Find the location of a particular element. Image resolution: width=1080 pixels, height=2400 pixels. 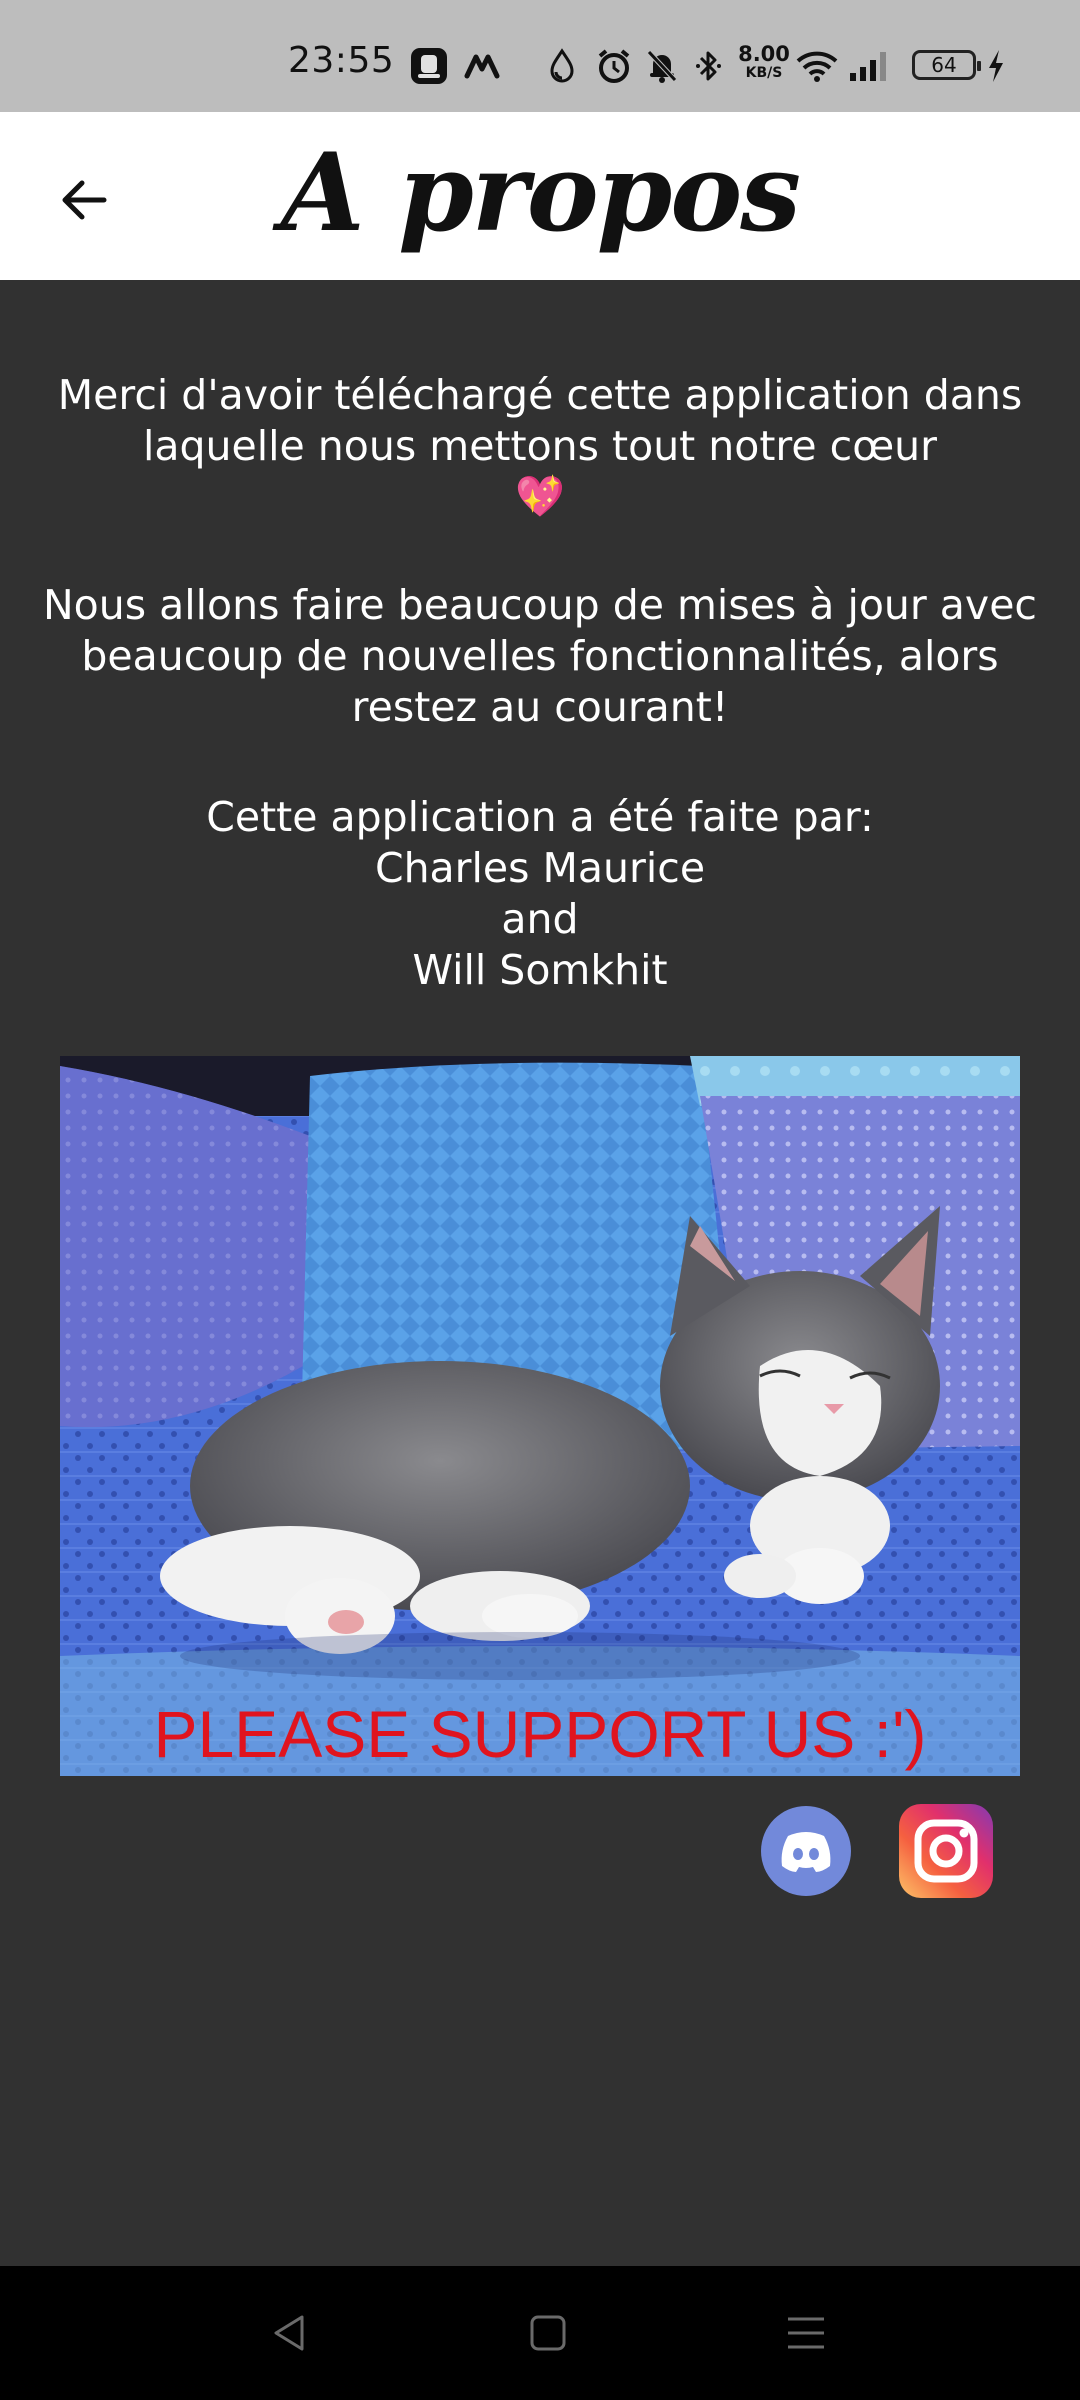

app-notification-icon is located at coordinates (429, 66).